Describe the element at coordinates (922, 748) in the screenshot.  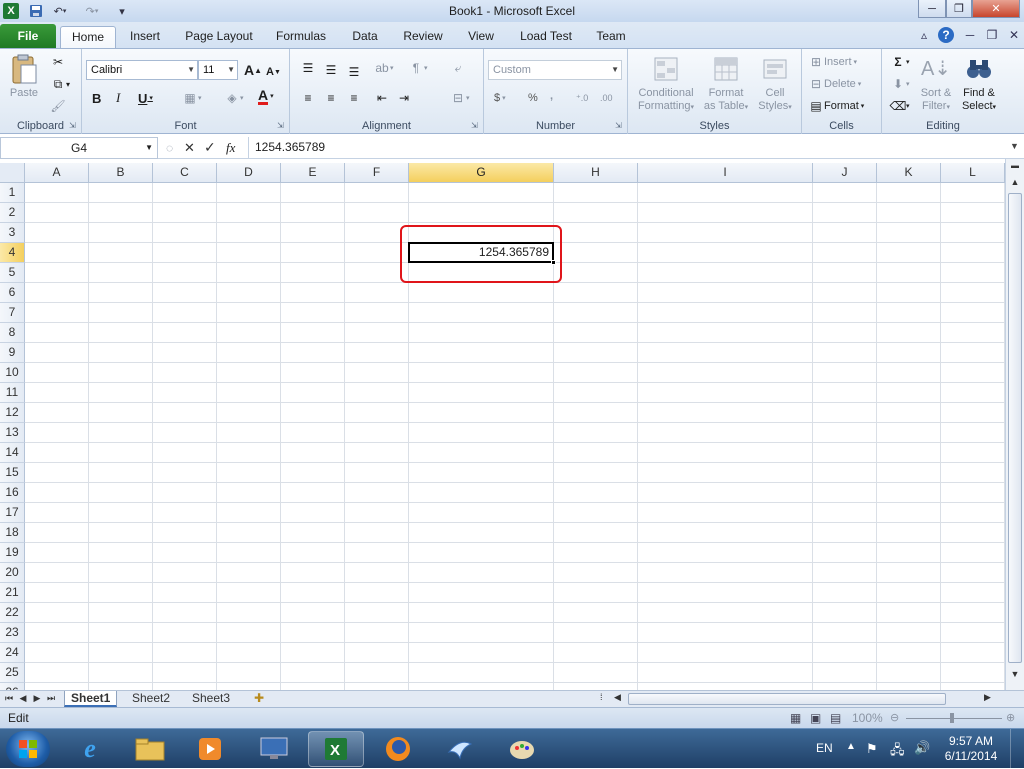
I see `volume-icon: 🔊` at that location.